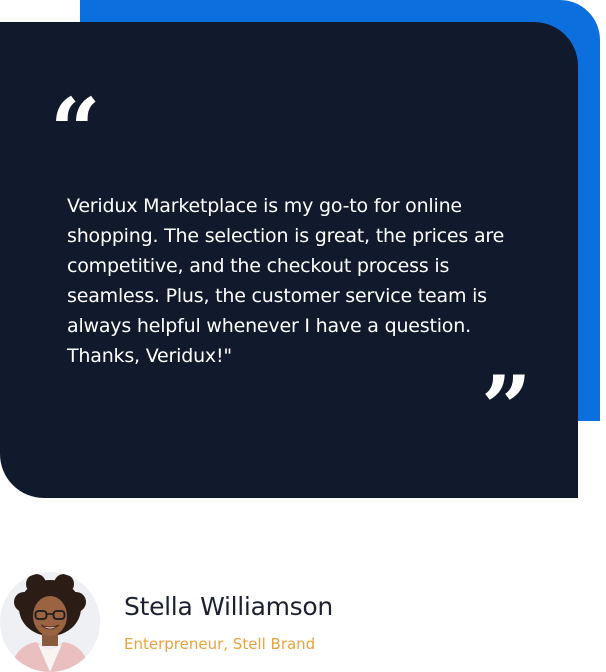  What do you see at coordinates (220, 644) in the screenshot?
I see `author-role: Enterpreneur, Stell Brand` at bounding box center [220, 644].